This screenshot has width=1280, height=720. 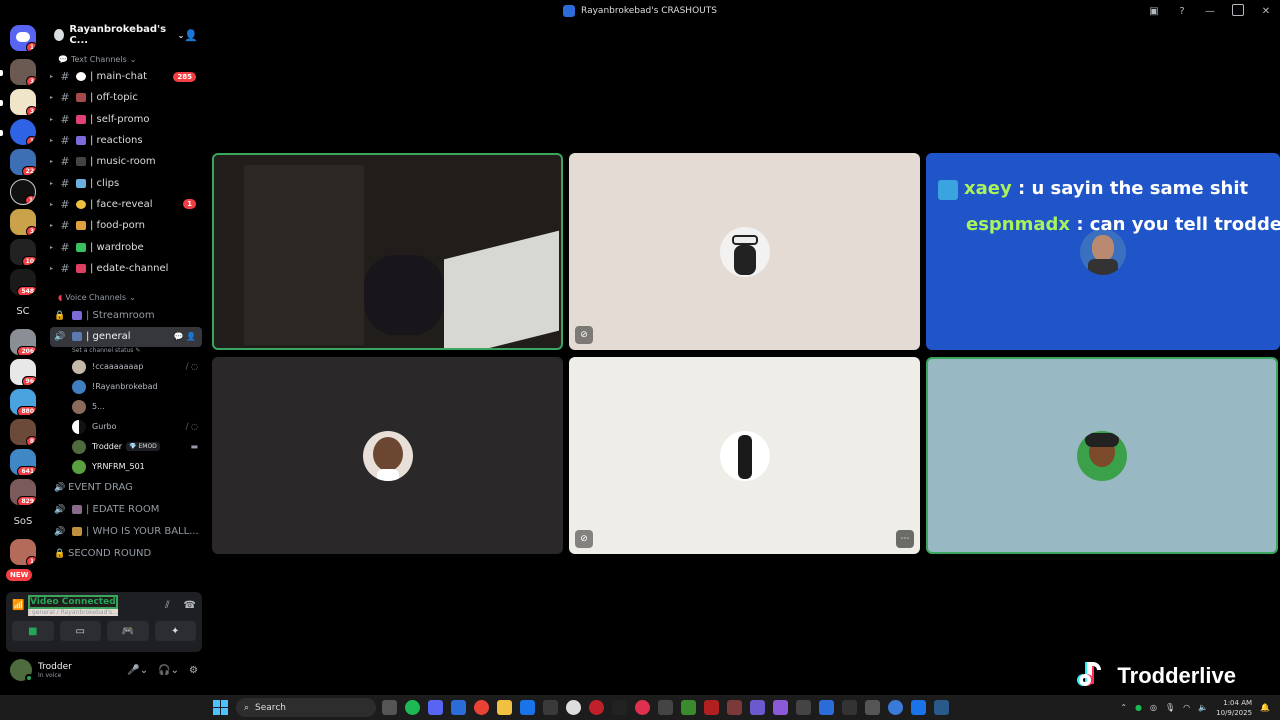 I want to click on discord-app-icon, so click(x=435, y=707).